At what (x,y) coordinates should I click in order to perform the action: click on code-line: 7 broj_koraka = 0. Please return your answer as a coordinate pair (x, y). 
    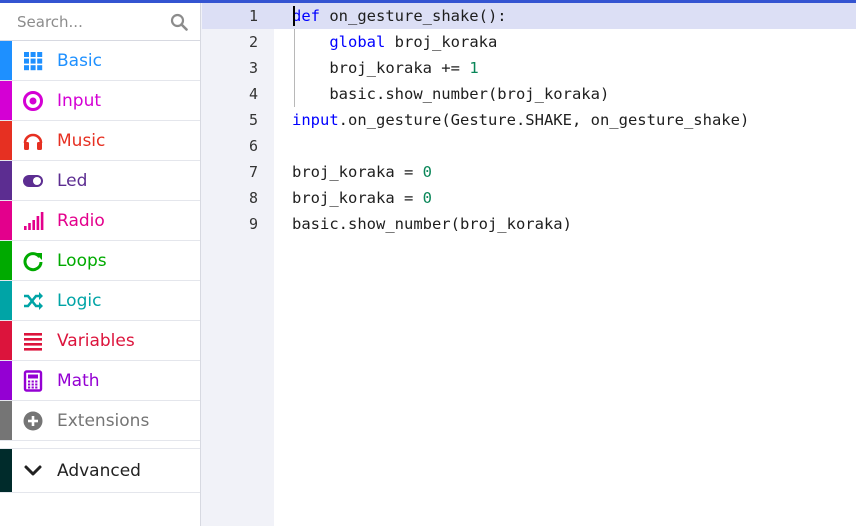
    Looking at the image, I should click on (529, 172).